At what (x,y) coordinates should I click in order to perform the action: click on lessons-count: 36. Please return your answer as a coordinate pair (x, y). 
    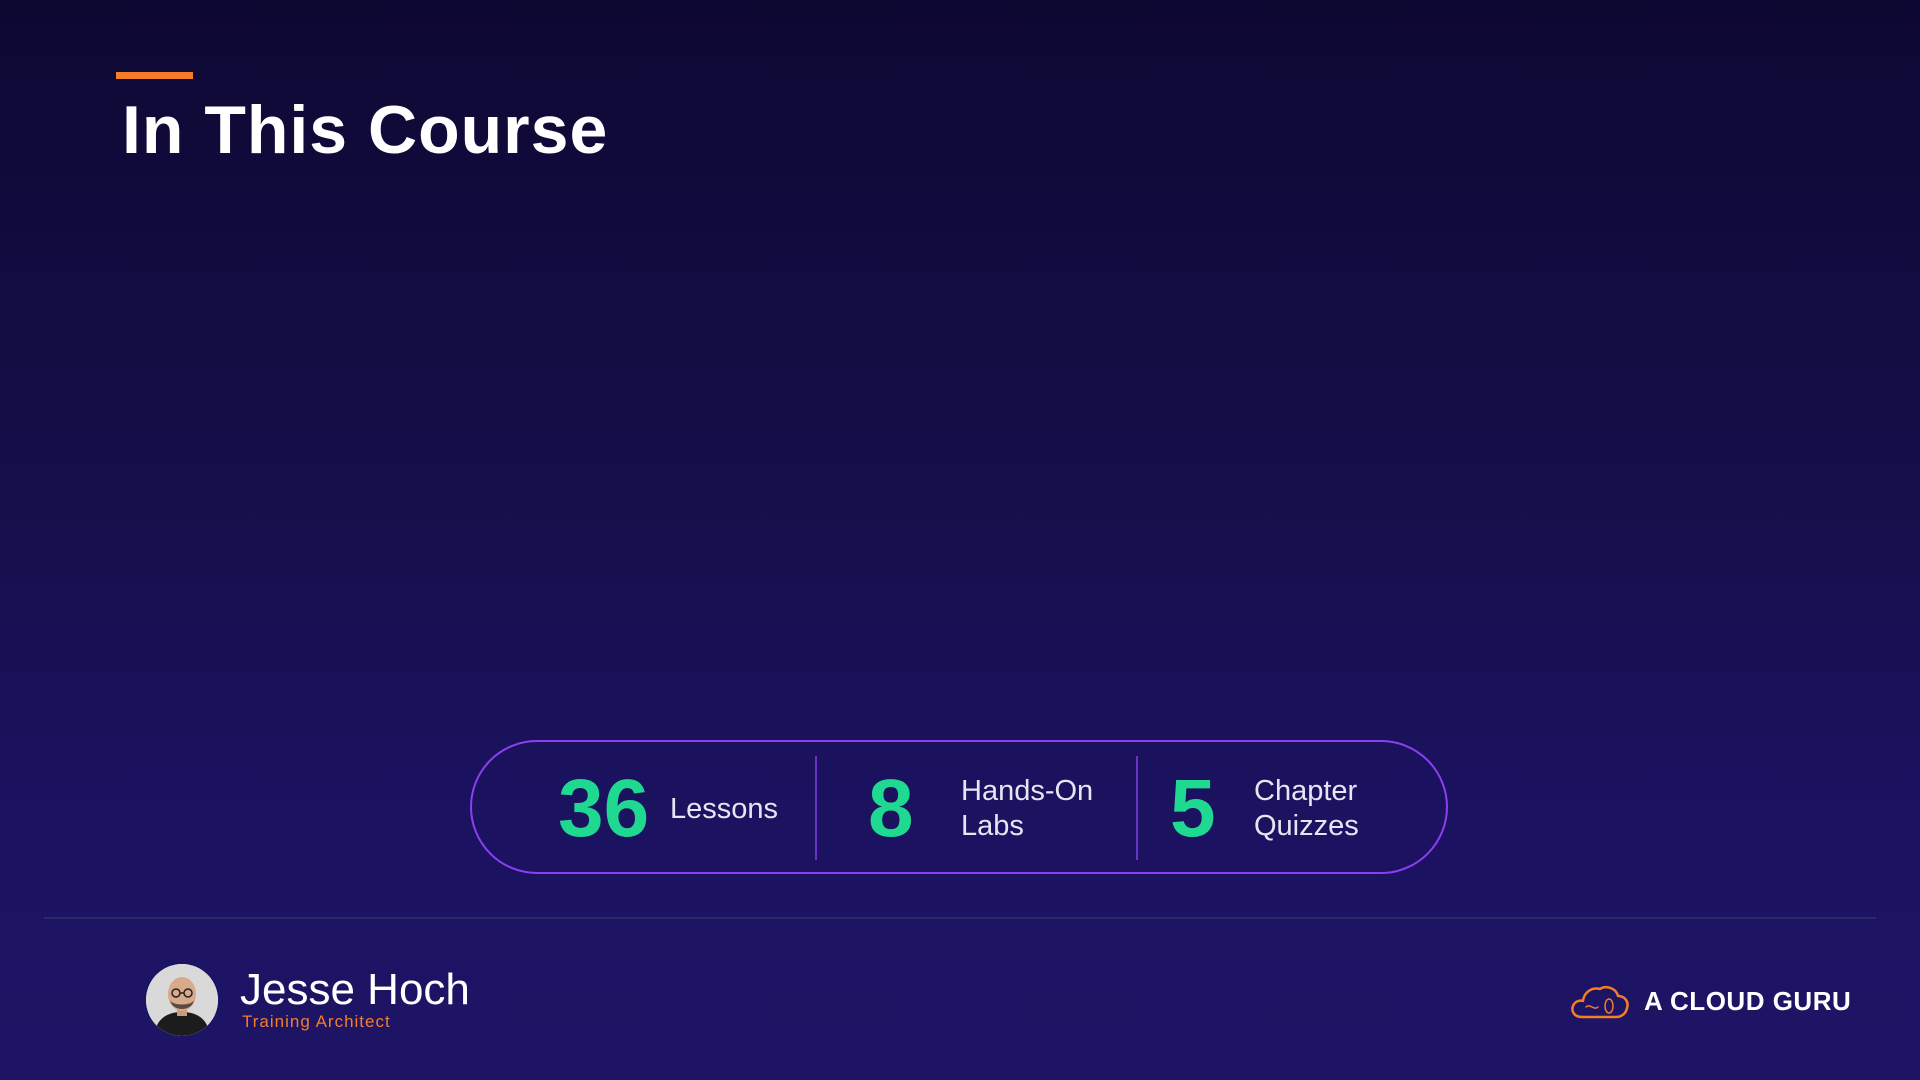
    Looking at the image, I should click on (604, 808).